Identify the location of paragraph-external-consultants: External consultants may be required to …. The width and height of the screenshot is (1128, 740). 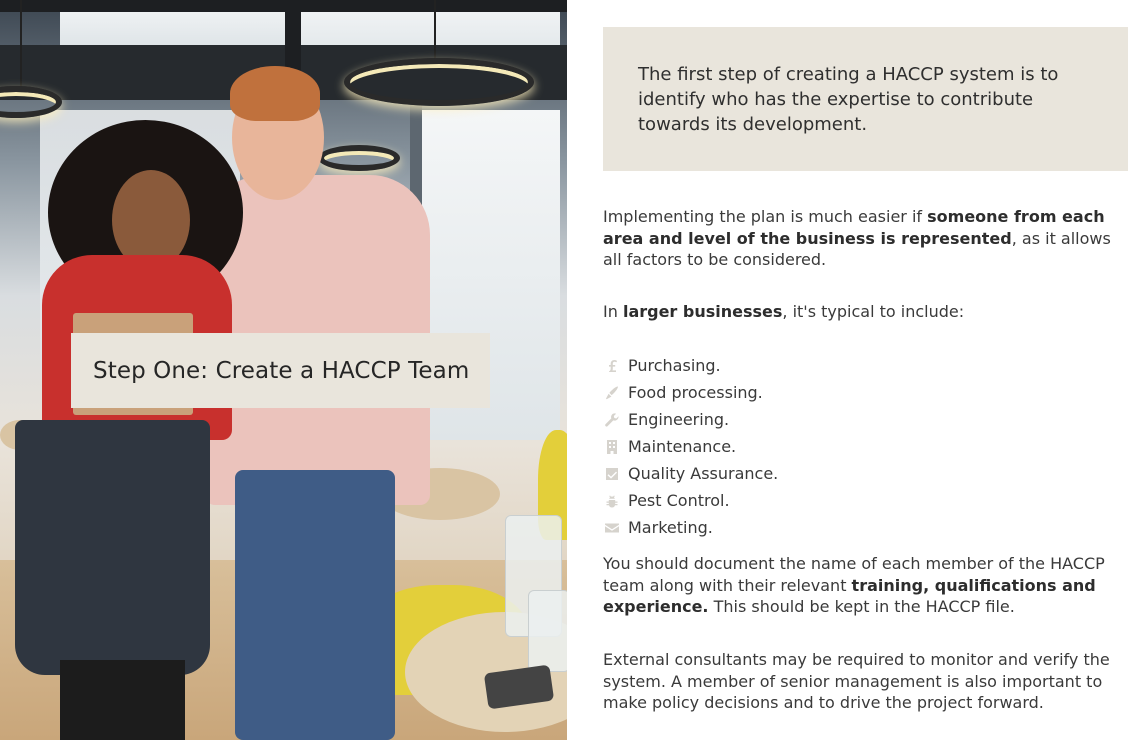
(856, 681).